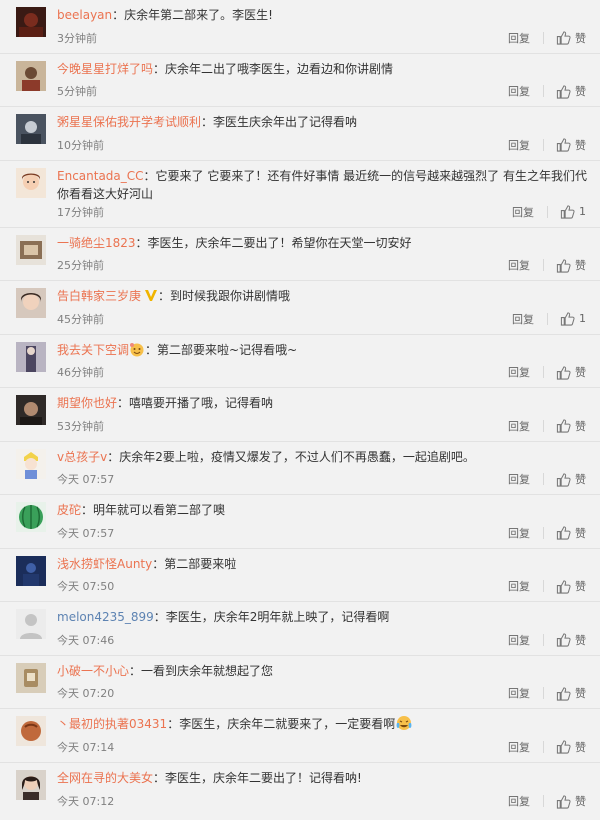  I want to click on comment-item: 我去关下空调 ：第二部要来啦~记得看哦~ 46分钟前 回复 赞, so click(300, 361).